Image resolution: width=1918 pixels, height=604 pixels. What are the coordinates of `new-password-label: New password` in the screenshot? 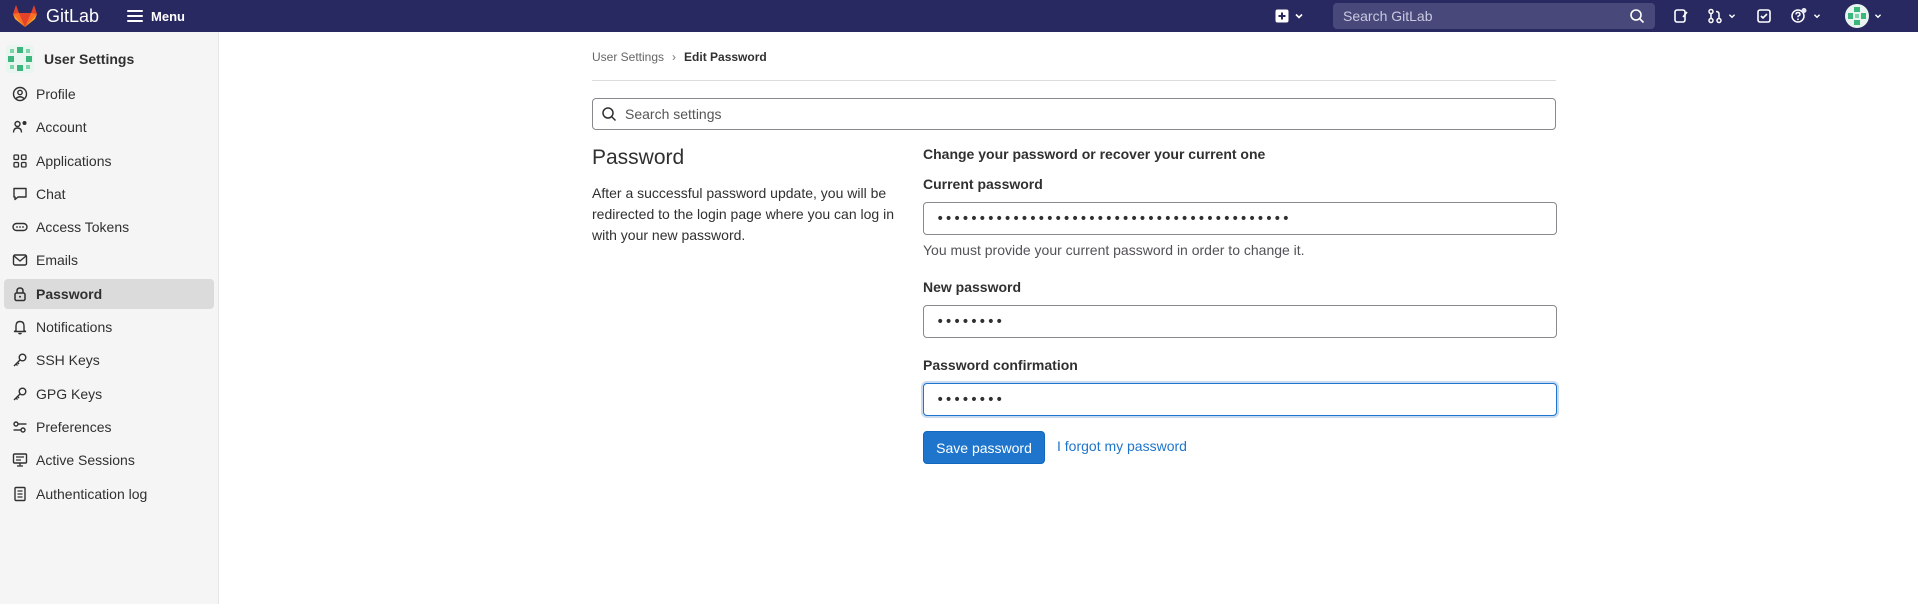 It's located at (972, 287).